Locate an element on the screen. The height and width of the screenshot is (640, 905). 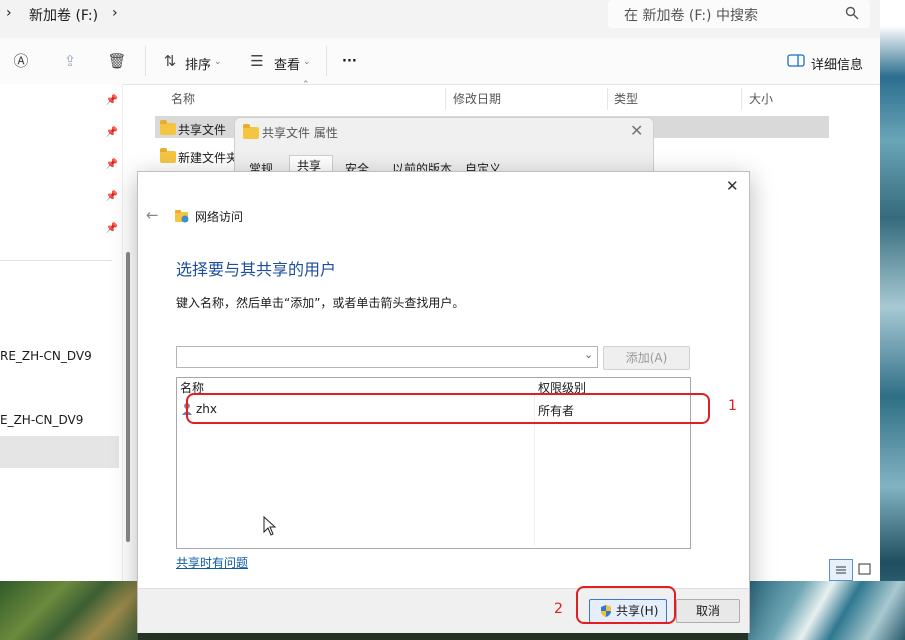
dialog-footer: 2 共享(H) 取消 is located at coordinates (443, 609).